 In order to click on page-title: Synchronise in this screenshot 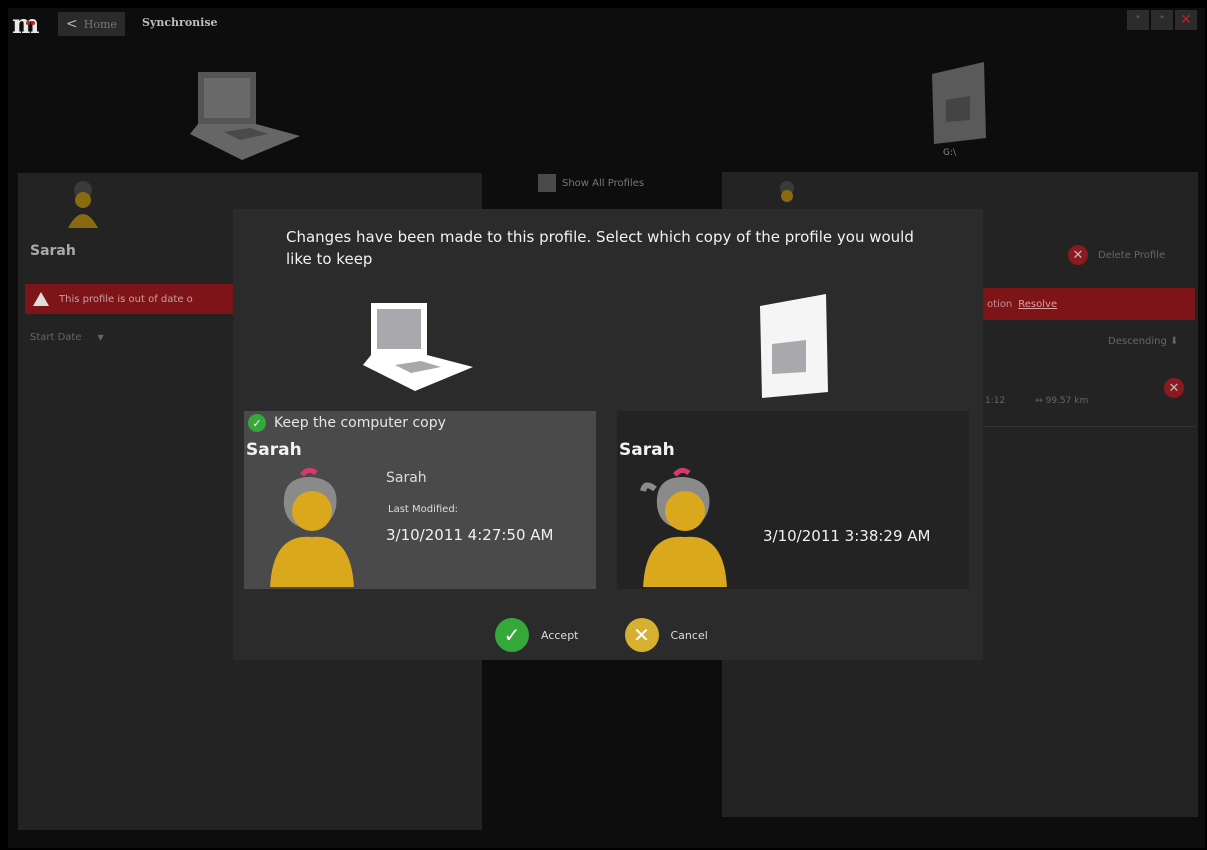, I will do `click(180, 22)`.